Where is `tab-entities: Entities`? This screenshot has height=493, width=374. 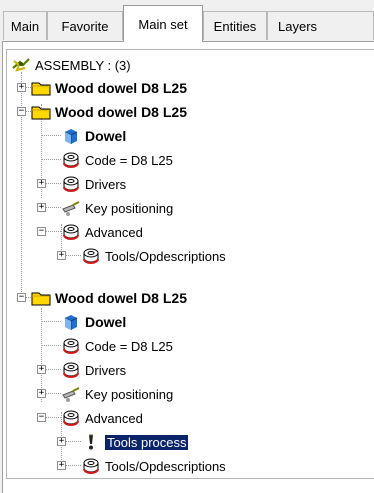
tab-entities: Entities is located at coordinates (235, 25).